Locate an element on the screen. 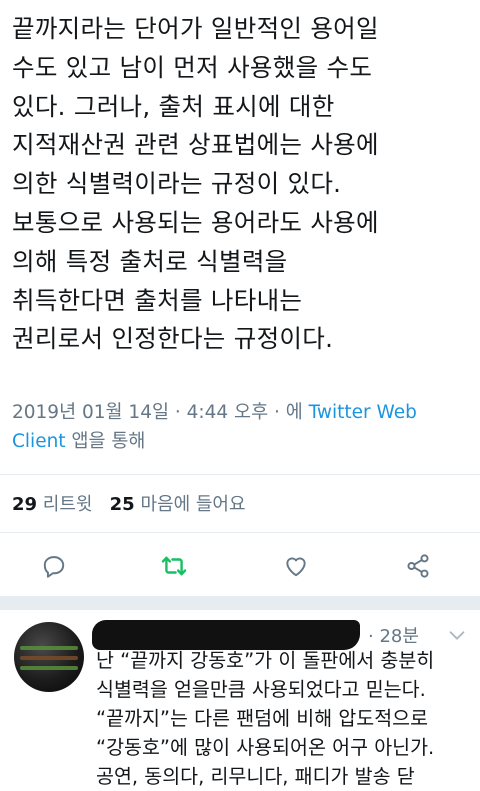  reply-icon is located at coordinates (54, 567).